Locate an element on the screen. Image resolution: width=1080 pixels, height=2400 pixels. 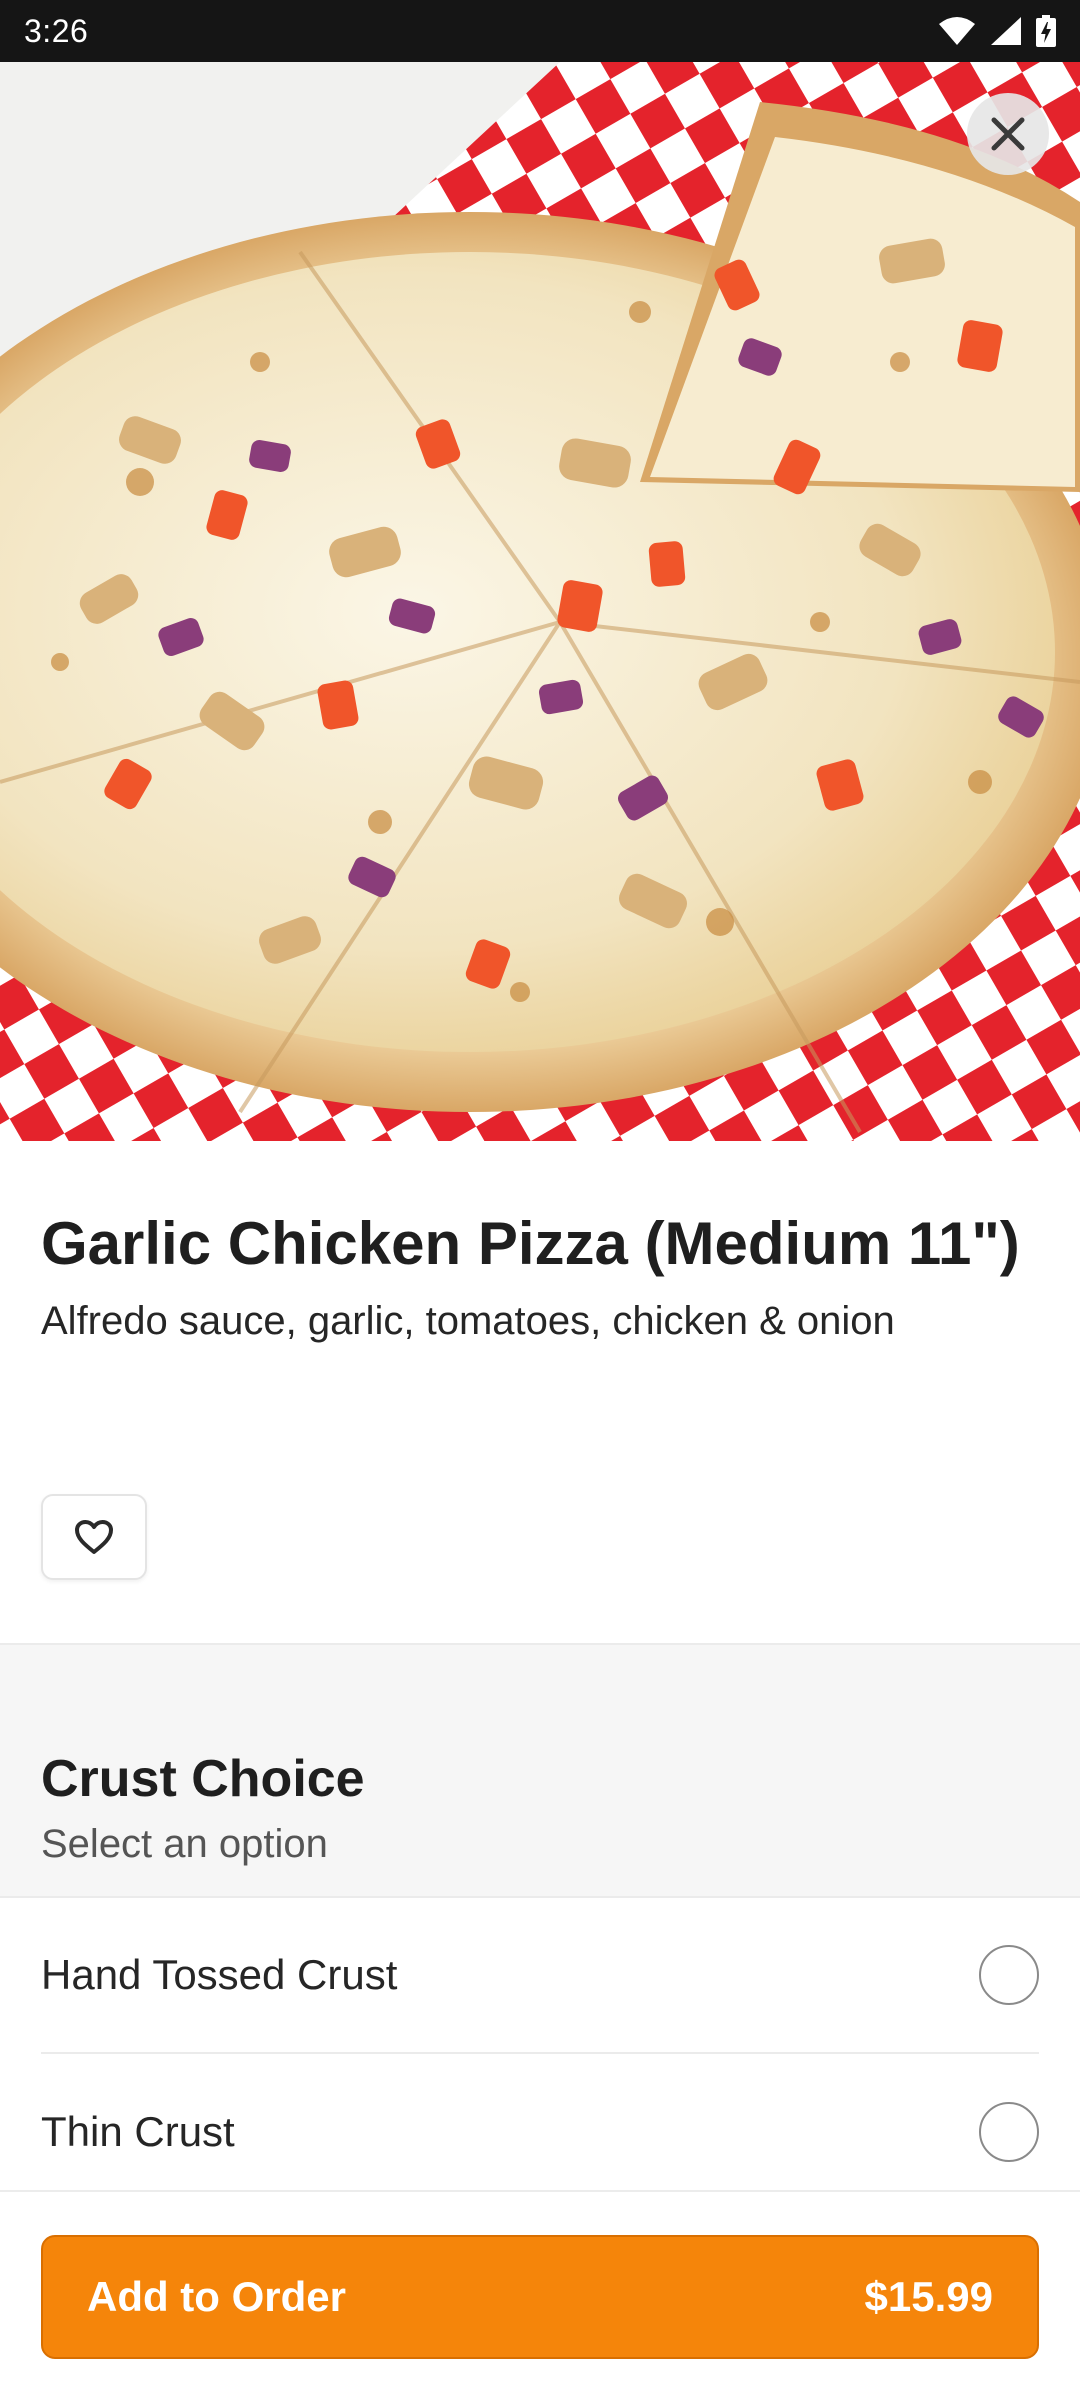
add-to-order-button: Add to Order $15.99 is located at coordinates (540, 2297).